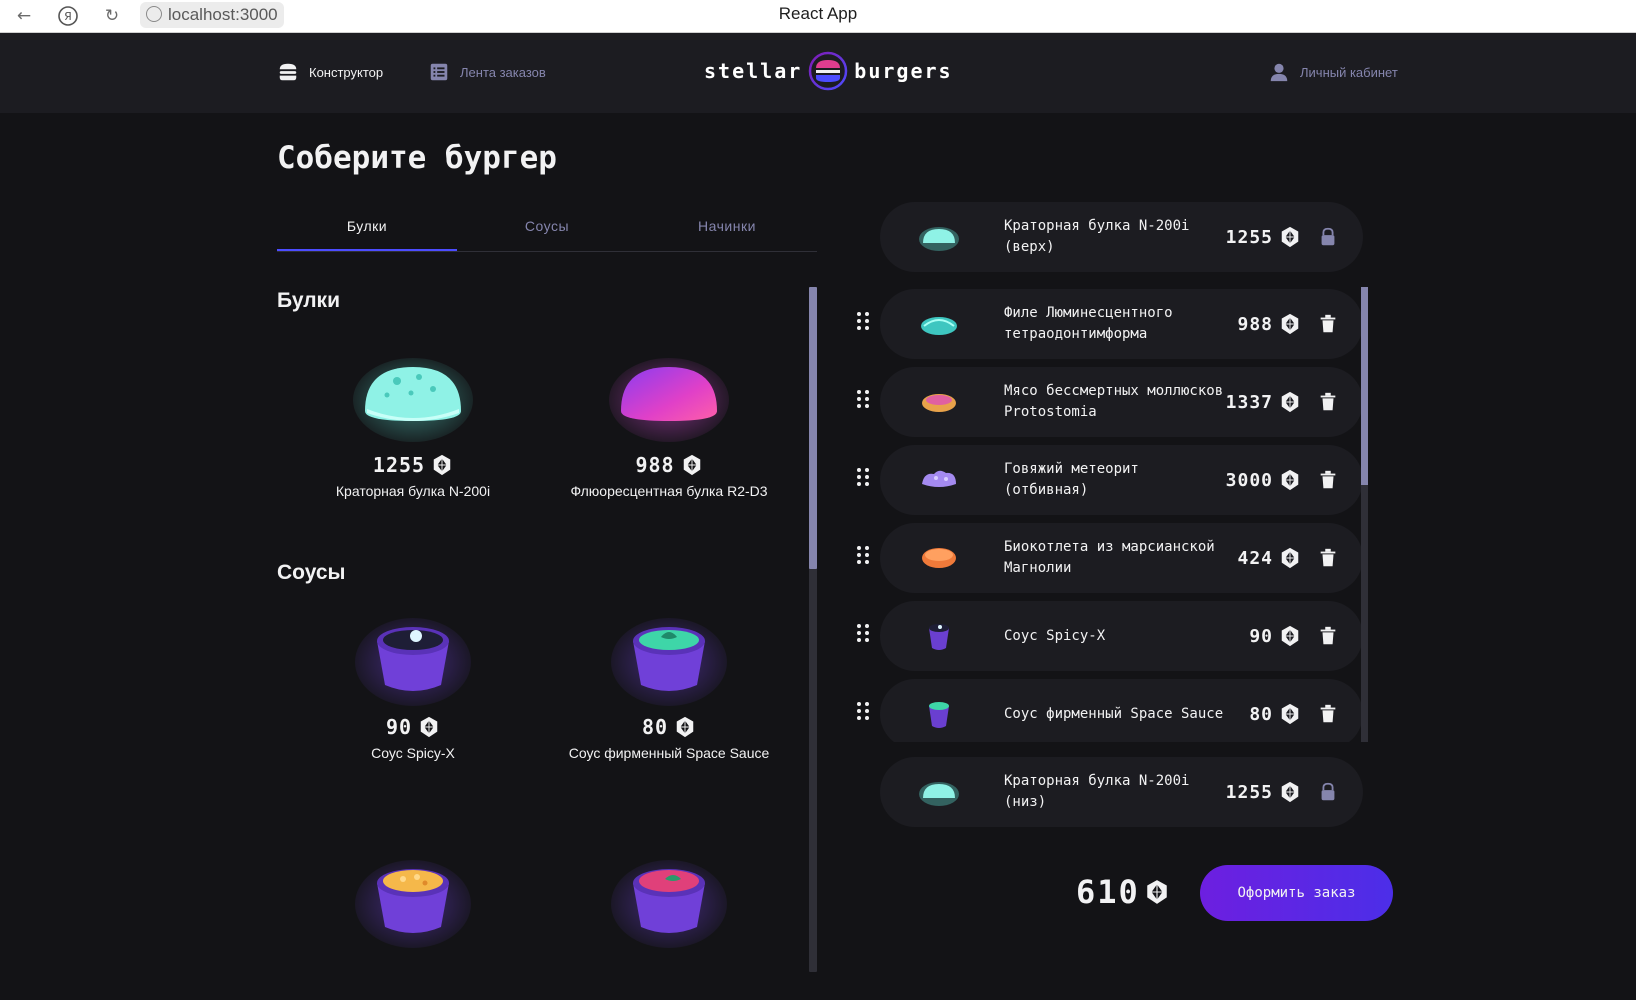 The image size is (1636, 1000). I want to click on logo-icon, so click(828, 71).